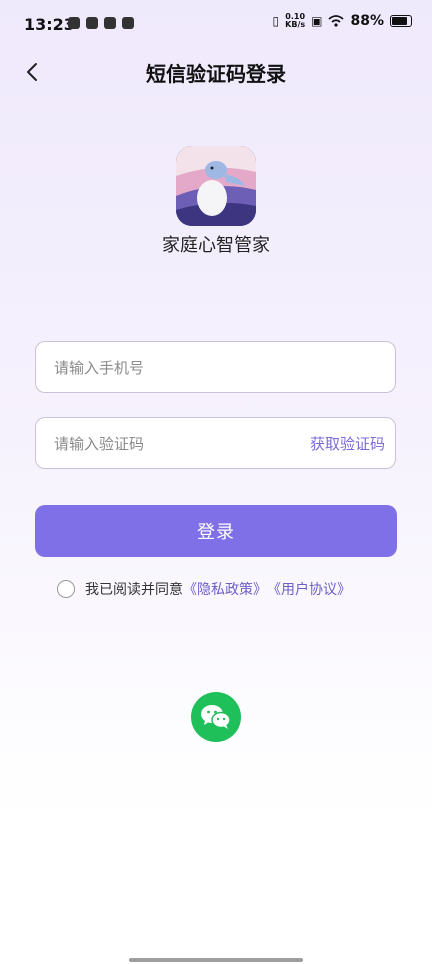 This screenshot has width=432, height=964. What do you see at coordinates (309, 589) in the screenshot?
I see `user-agreement-link: 《用户协议》` at bounding box center [309, 589].